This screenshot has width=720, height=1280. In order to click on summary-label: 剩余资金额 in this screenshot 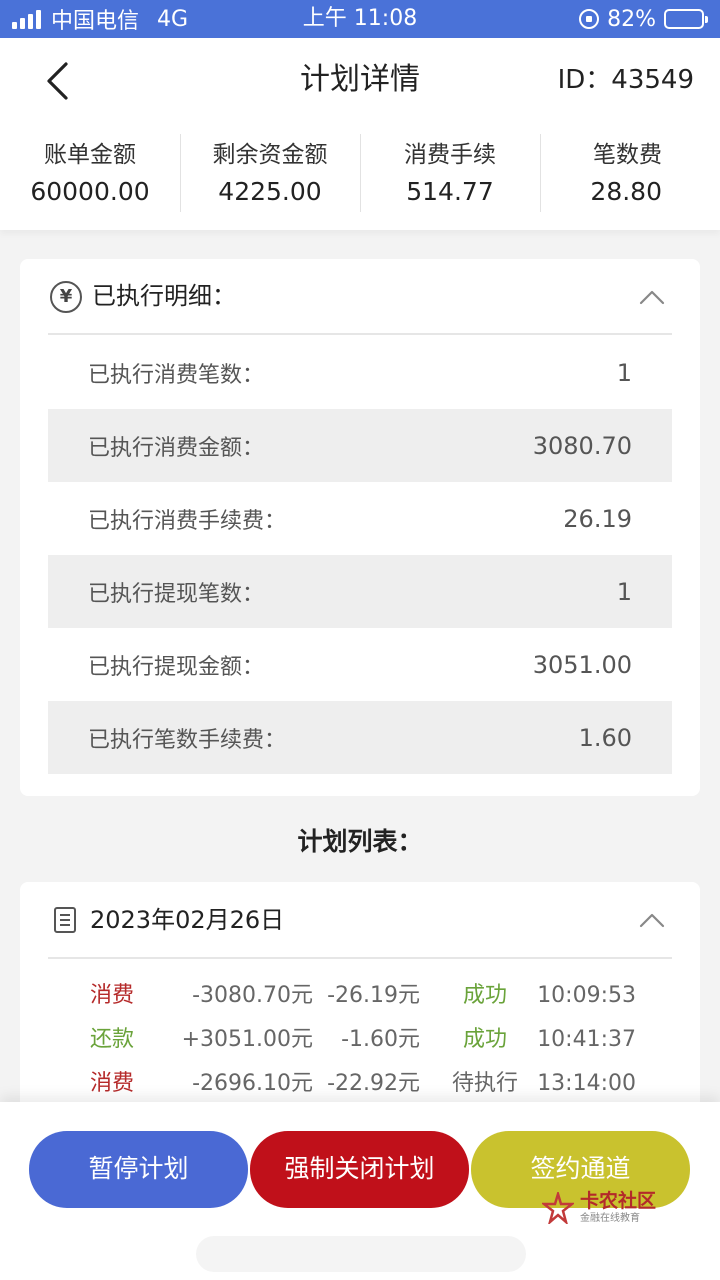, I will do `click(270, 155)`.